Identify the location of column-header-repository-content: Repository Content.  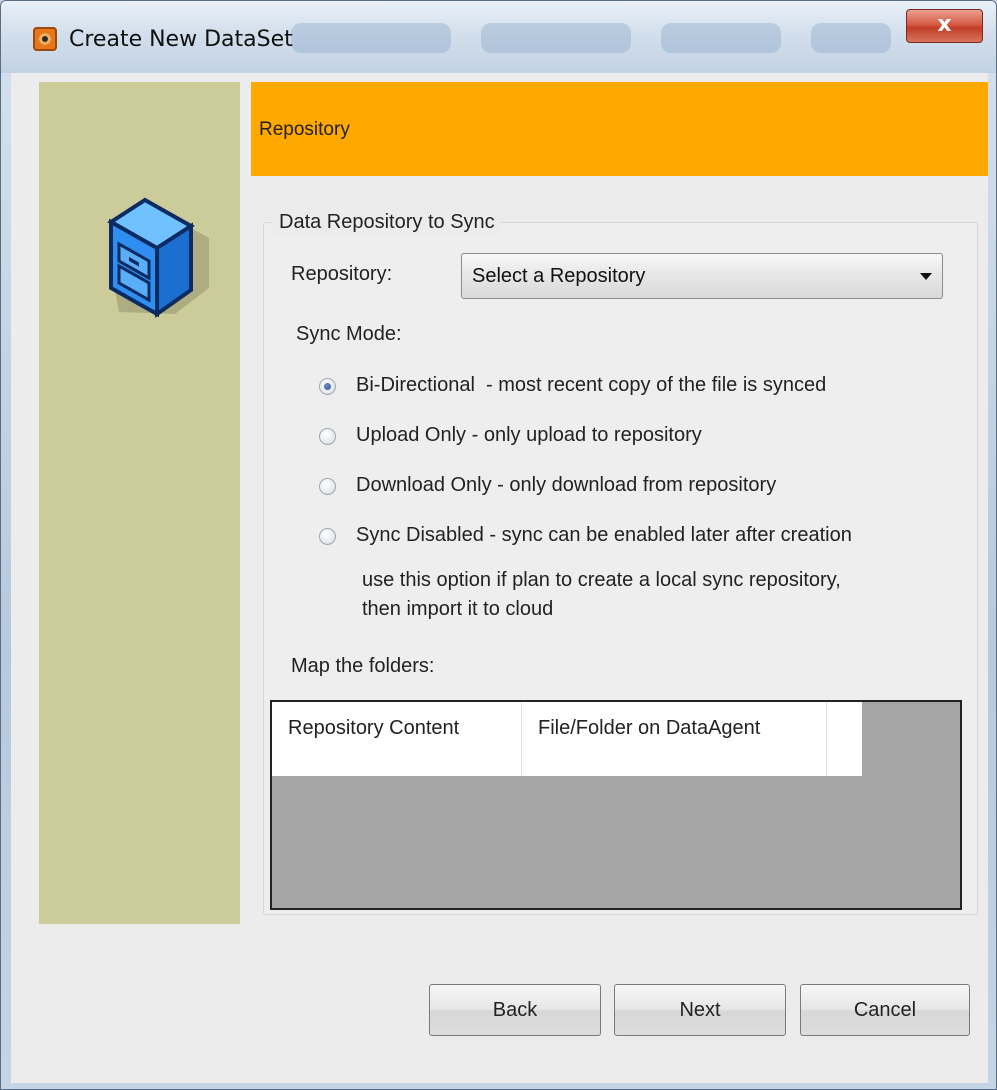
(397, 739).